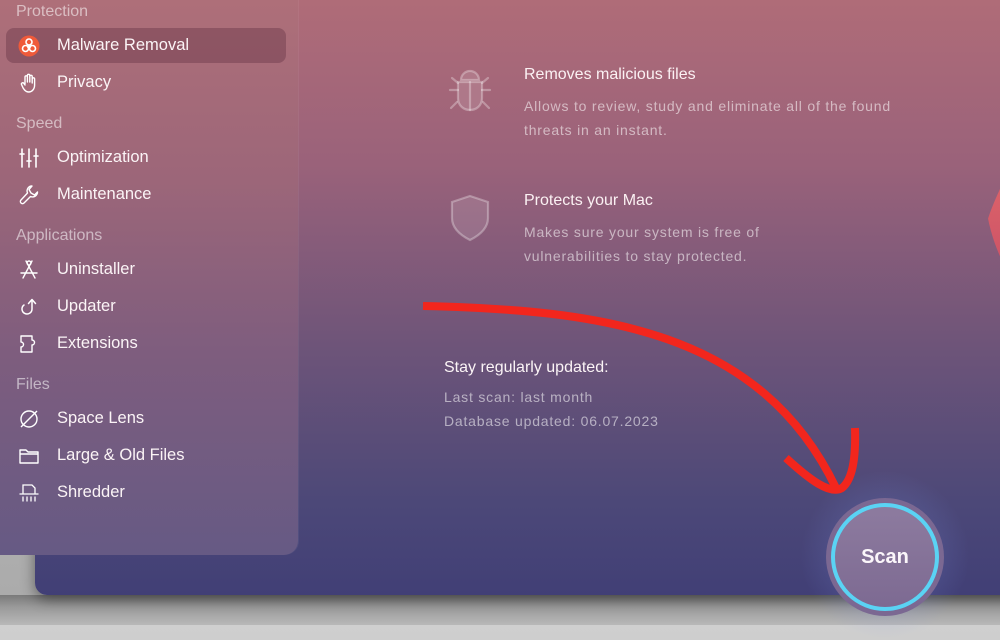 This screenshot has width=1000, height=640. What do you see at coordinates (146, 492) in the screenshot?
I see `sidebar-item-shredder: Shredder` at bounding box center [146, 492].